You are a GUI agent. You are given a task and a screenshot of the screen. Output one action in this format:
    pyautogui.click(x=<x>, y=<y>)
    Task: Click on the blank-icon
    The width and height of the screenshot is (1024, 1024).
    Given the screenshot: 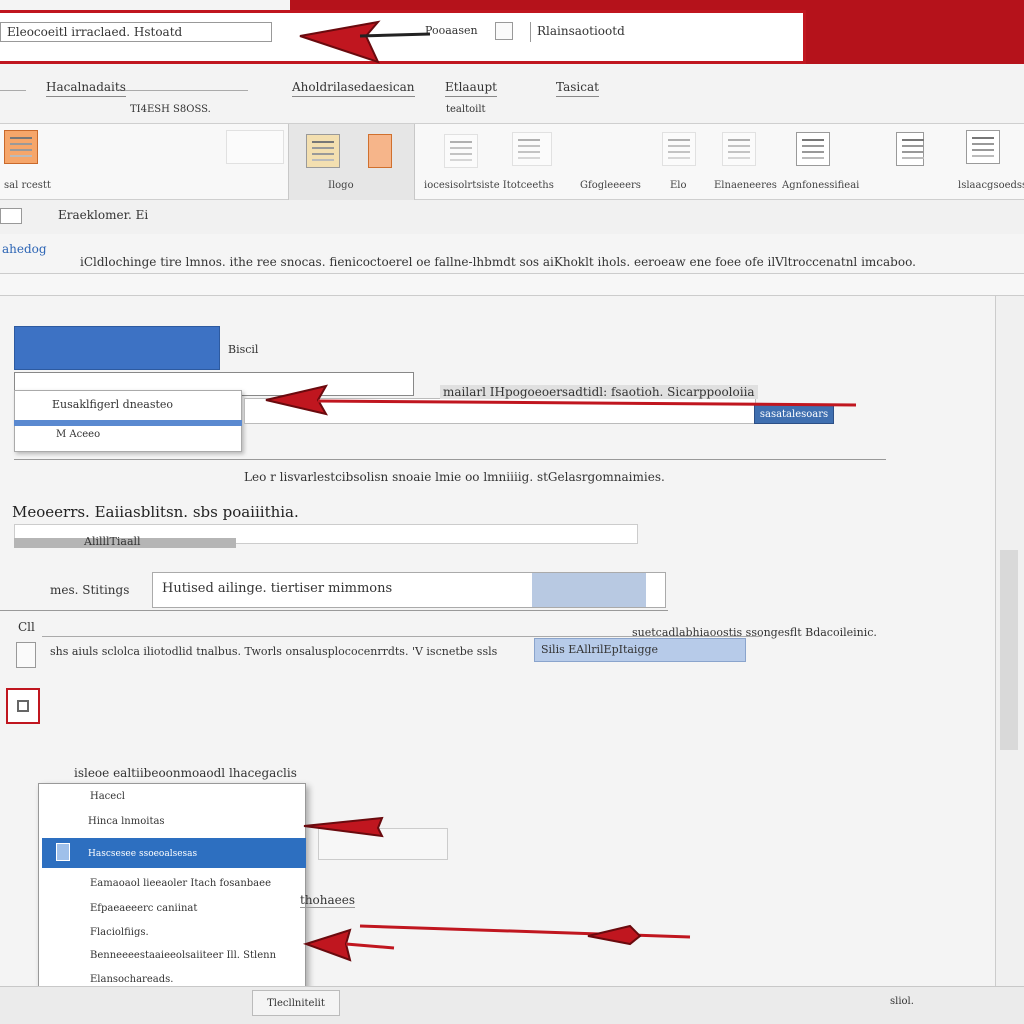 What is the action you would take?
    pyautogui.click(x=255, y=147)
    